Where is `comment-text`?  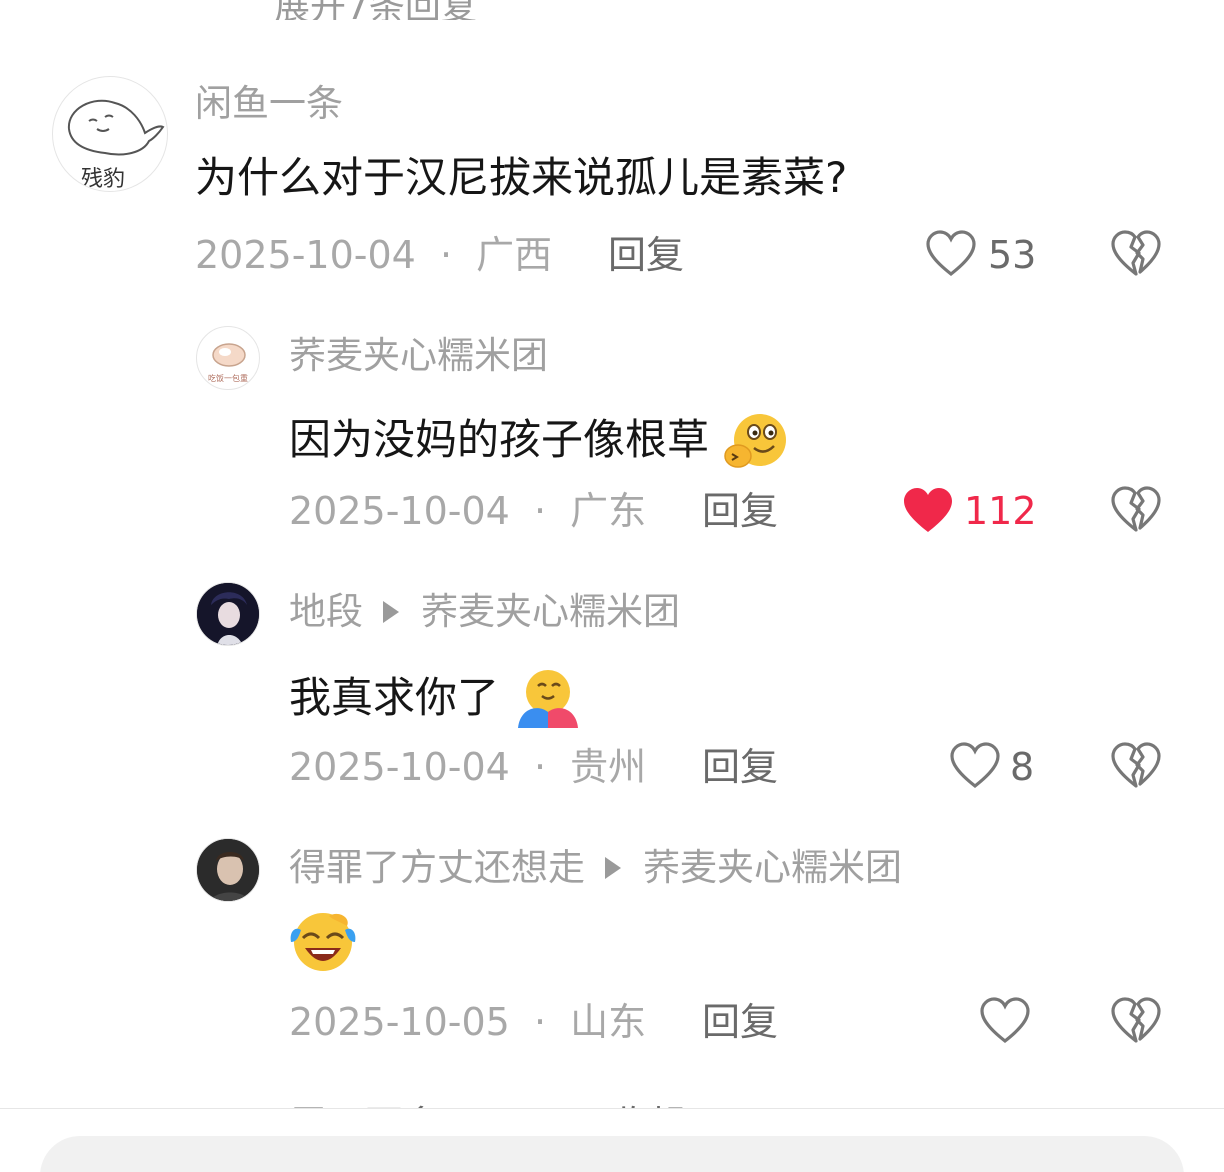 comment-text is located at coordinates (323, 944).